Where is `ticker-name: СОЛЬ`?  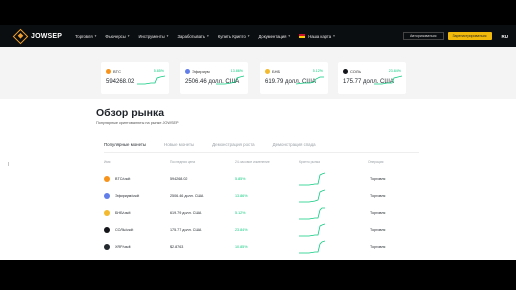 ticker-name: СОЛЬ is located at coordinates (356, 71).